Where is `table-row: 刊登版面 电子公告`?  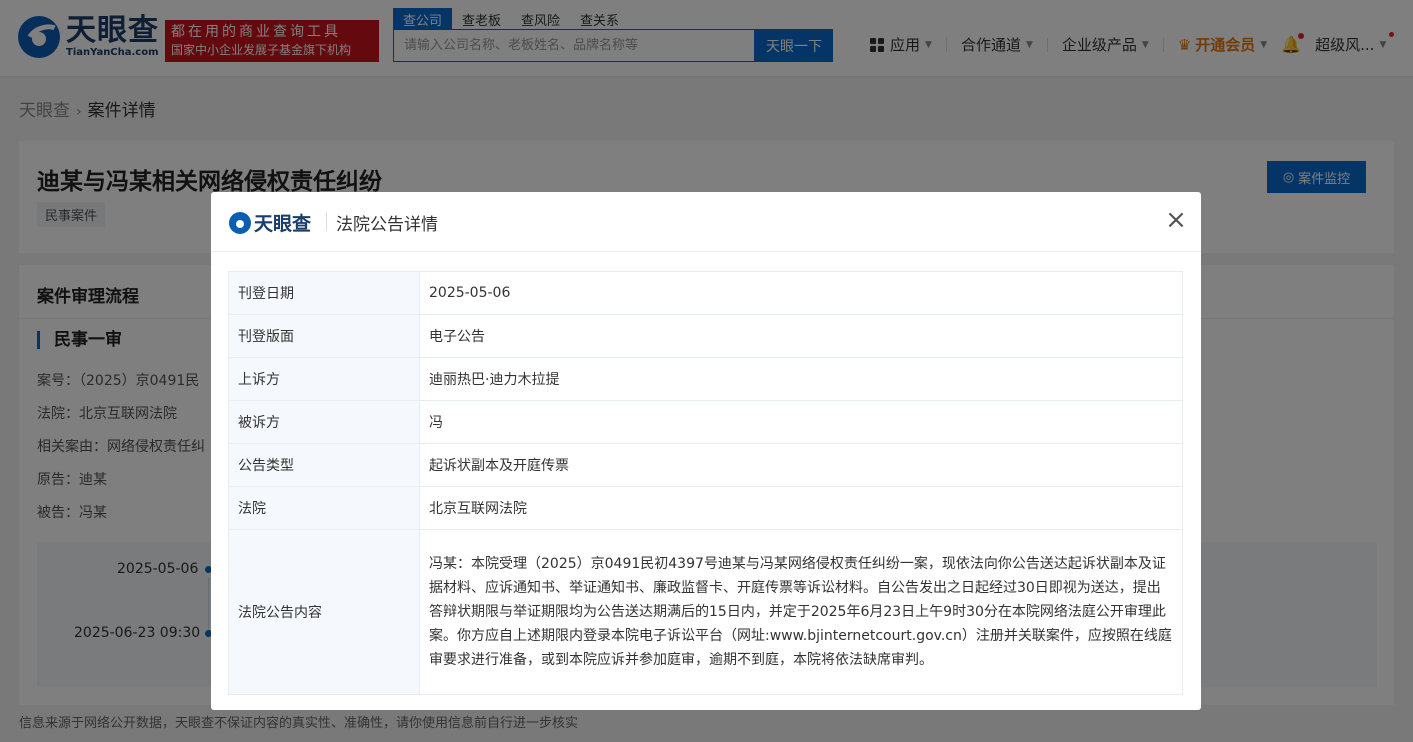
table-row: 刊登版面 电子公告 is located at coordinates (705, 336).